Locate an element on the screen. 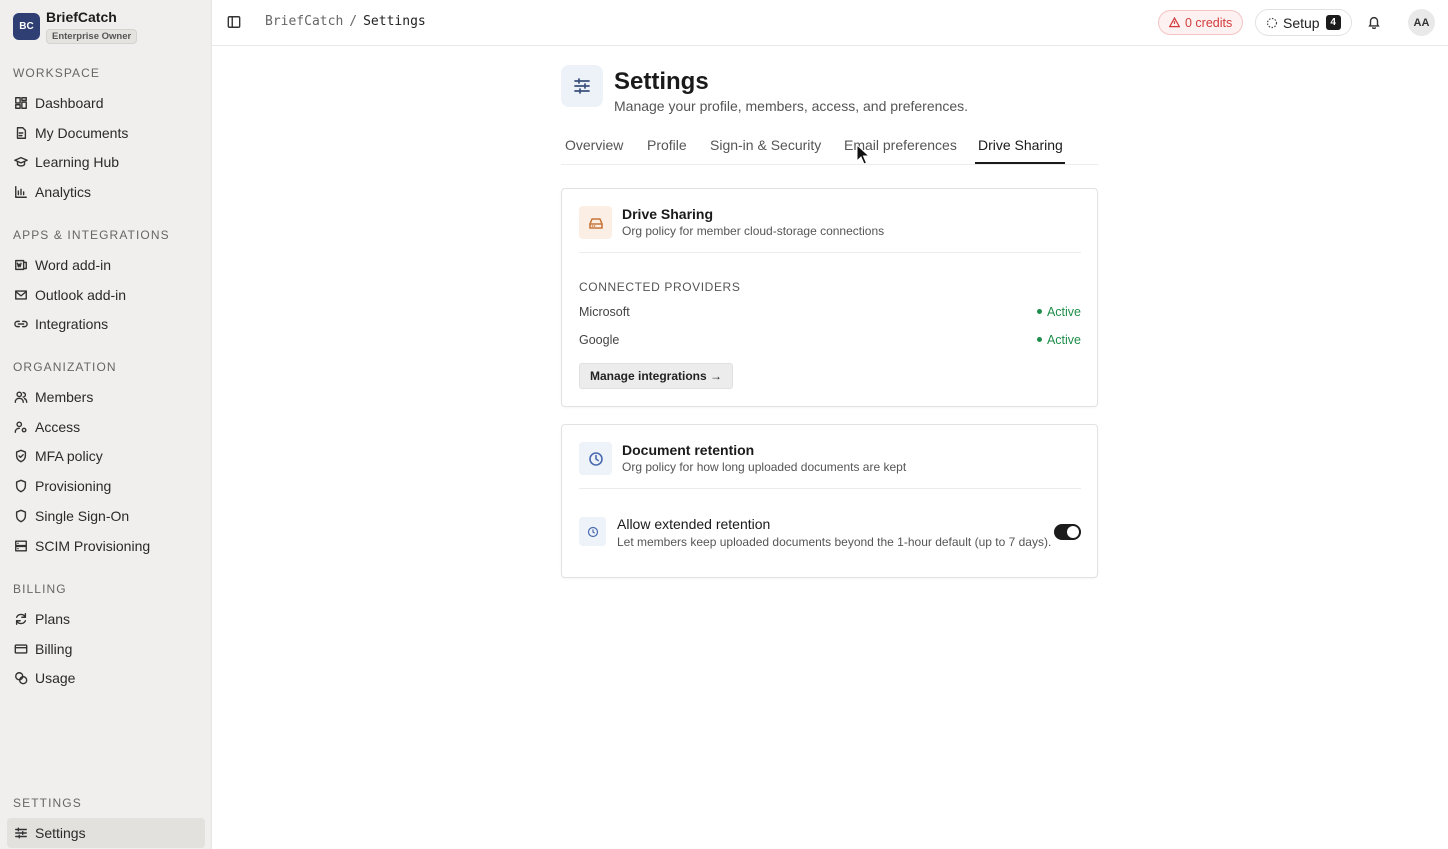 Image resolution: width=1448 pixels, height=849 pixels. sidebar-item-label: Members is located at coordinates (64, 396).